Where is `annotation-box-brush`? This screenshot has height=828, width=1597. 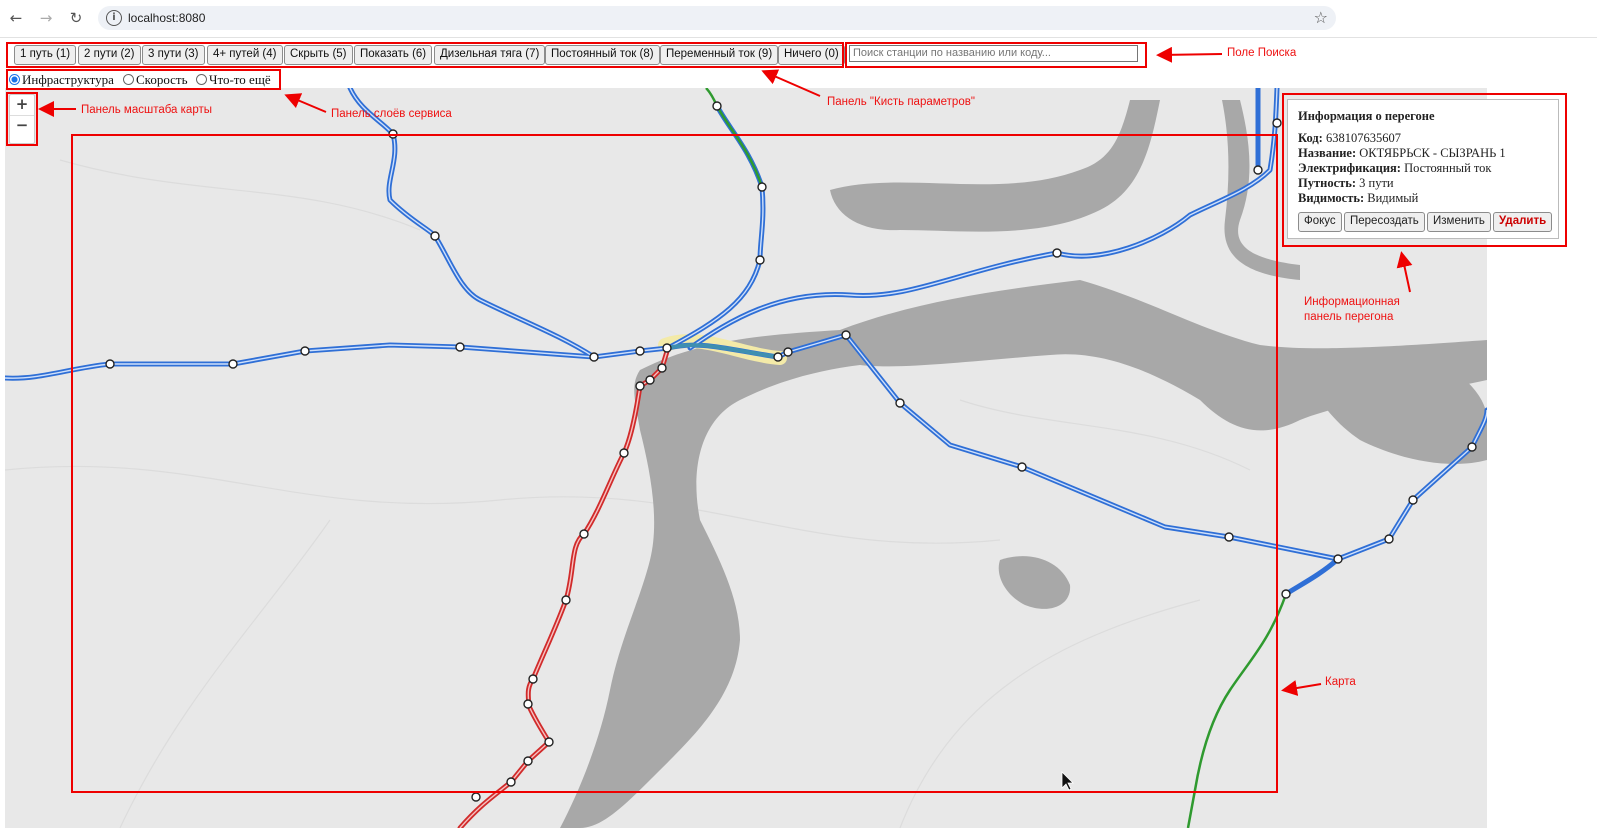 annotation-box-brush is located at coordinates (425, 55).